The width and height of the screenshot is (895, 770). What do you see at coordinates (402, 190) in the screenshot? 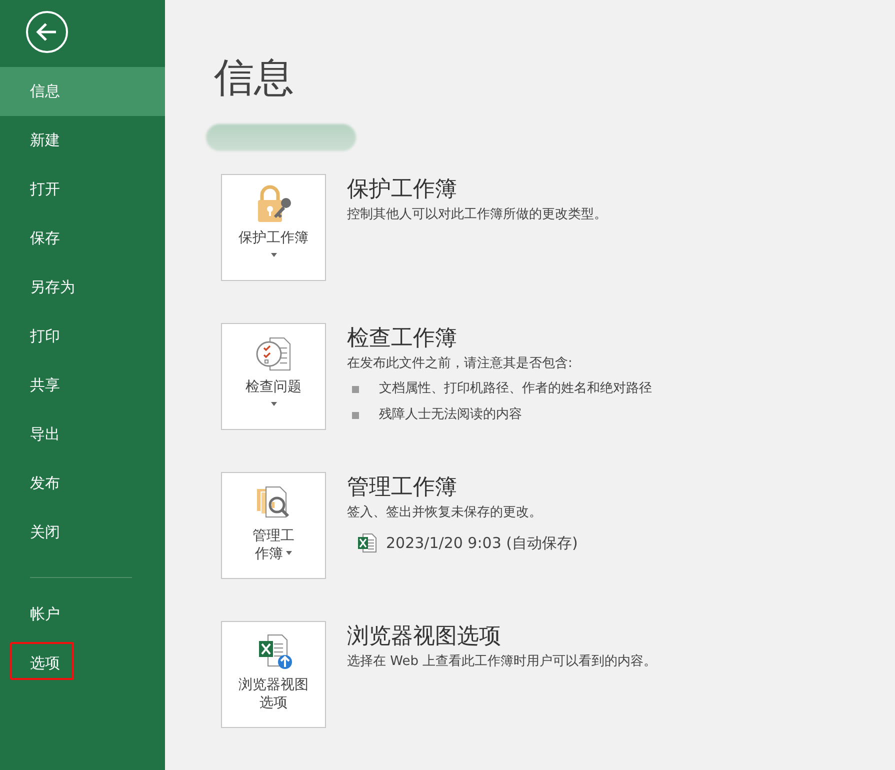
I see `section-title: 保护工作簿` at bounding box center [402, 190].